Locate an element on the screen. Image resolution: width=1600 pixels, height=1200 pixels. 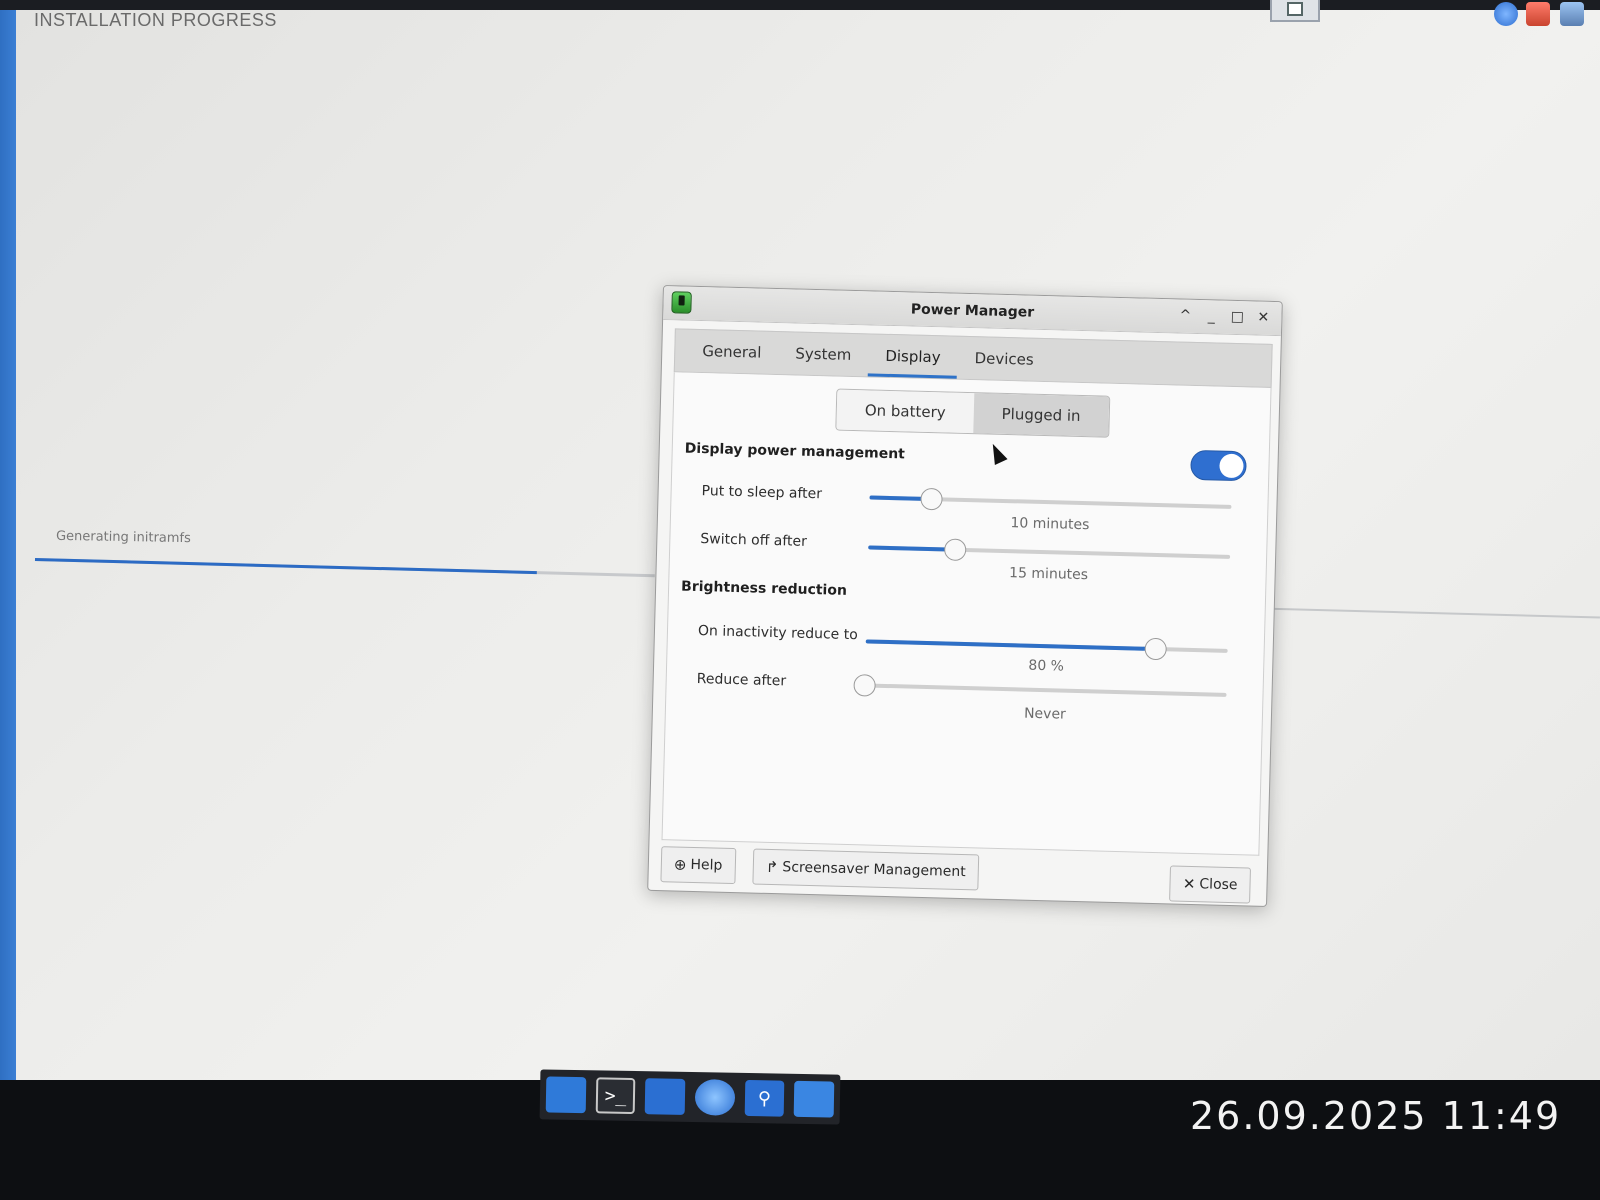
close-button-label: Close is located at coordinates (1218, 885).